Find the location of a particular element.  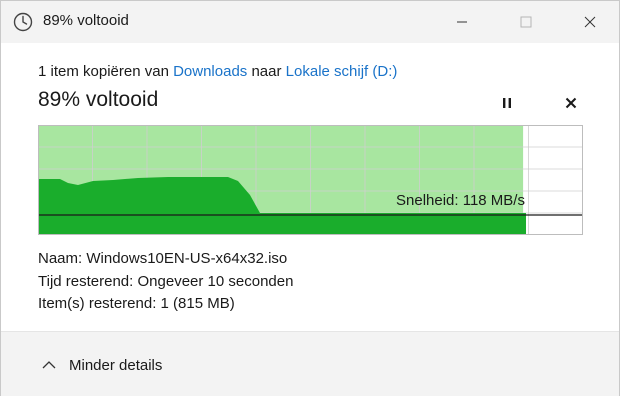

maximize-button is located at coordinates (526, 22).